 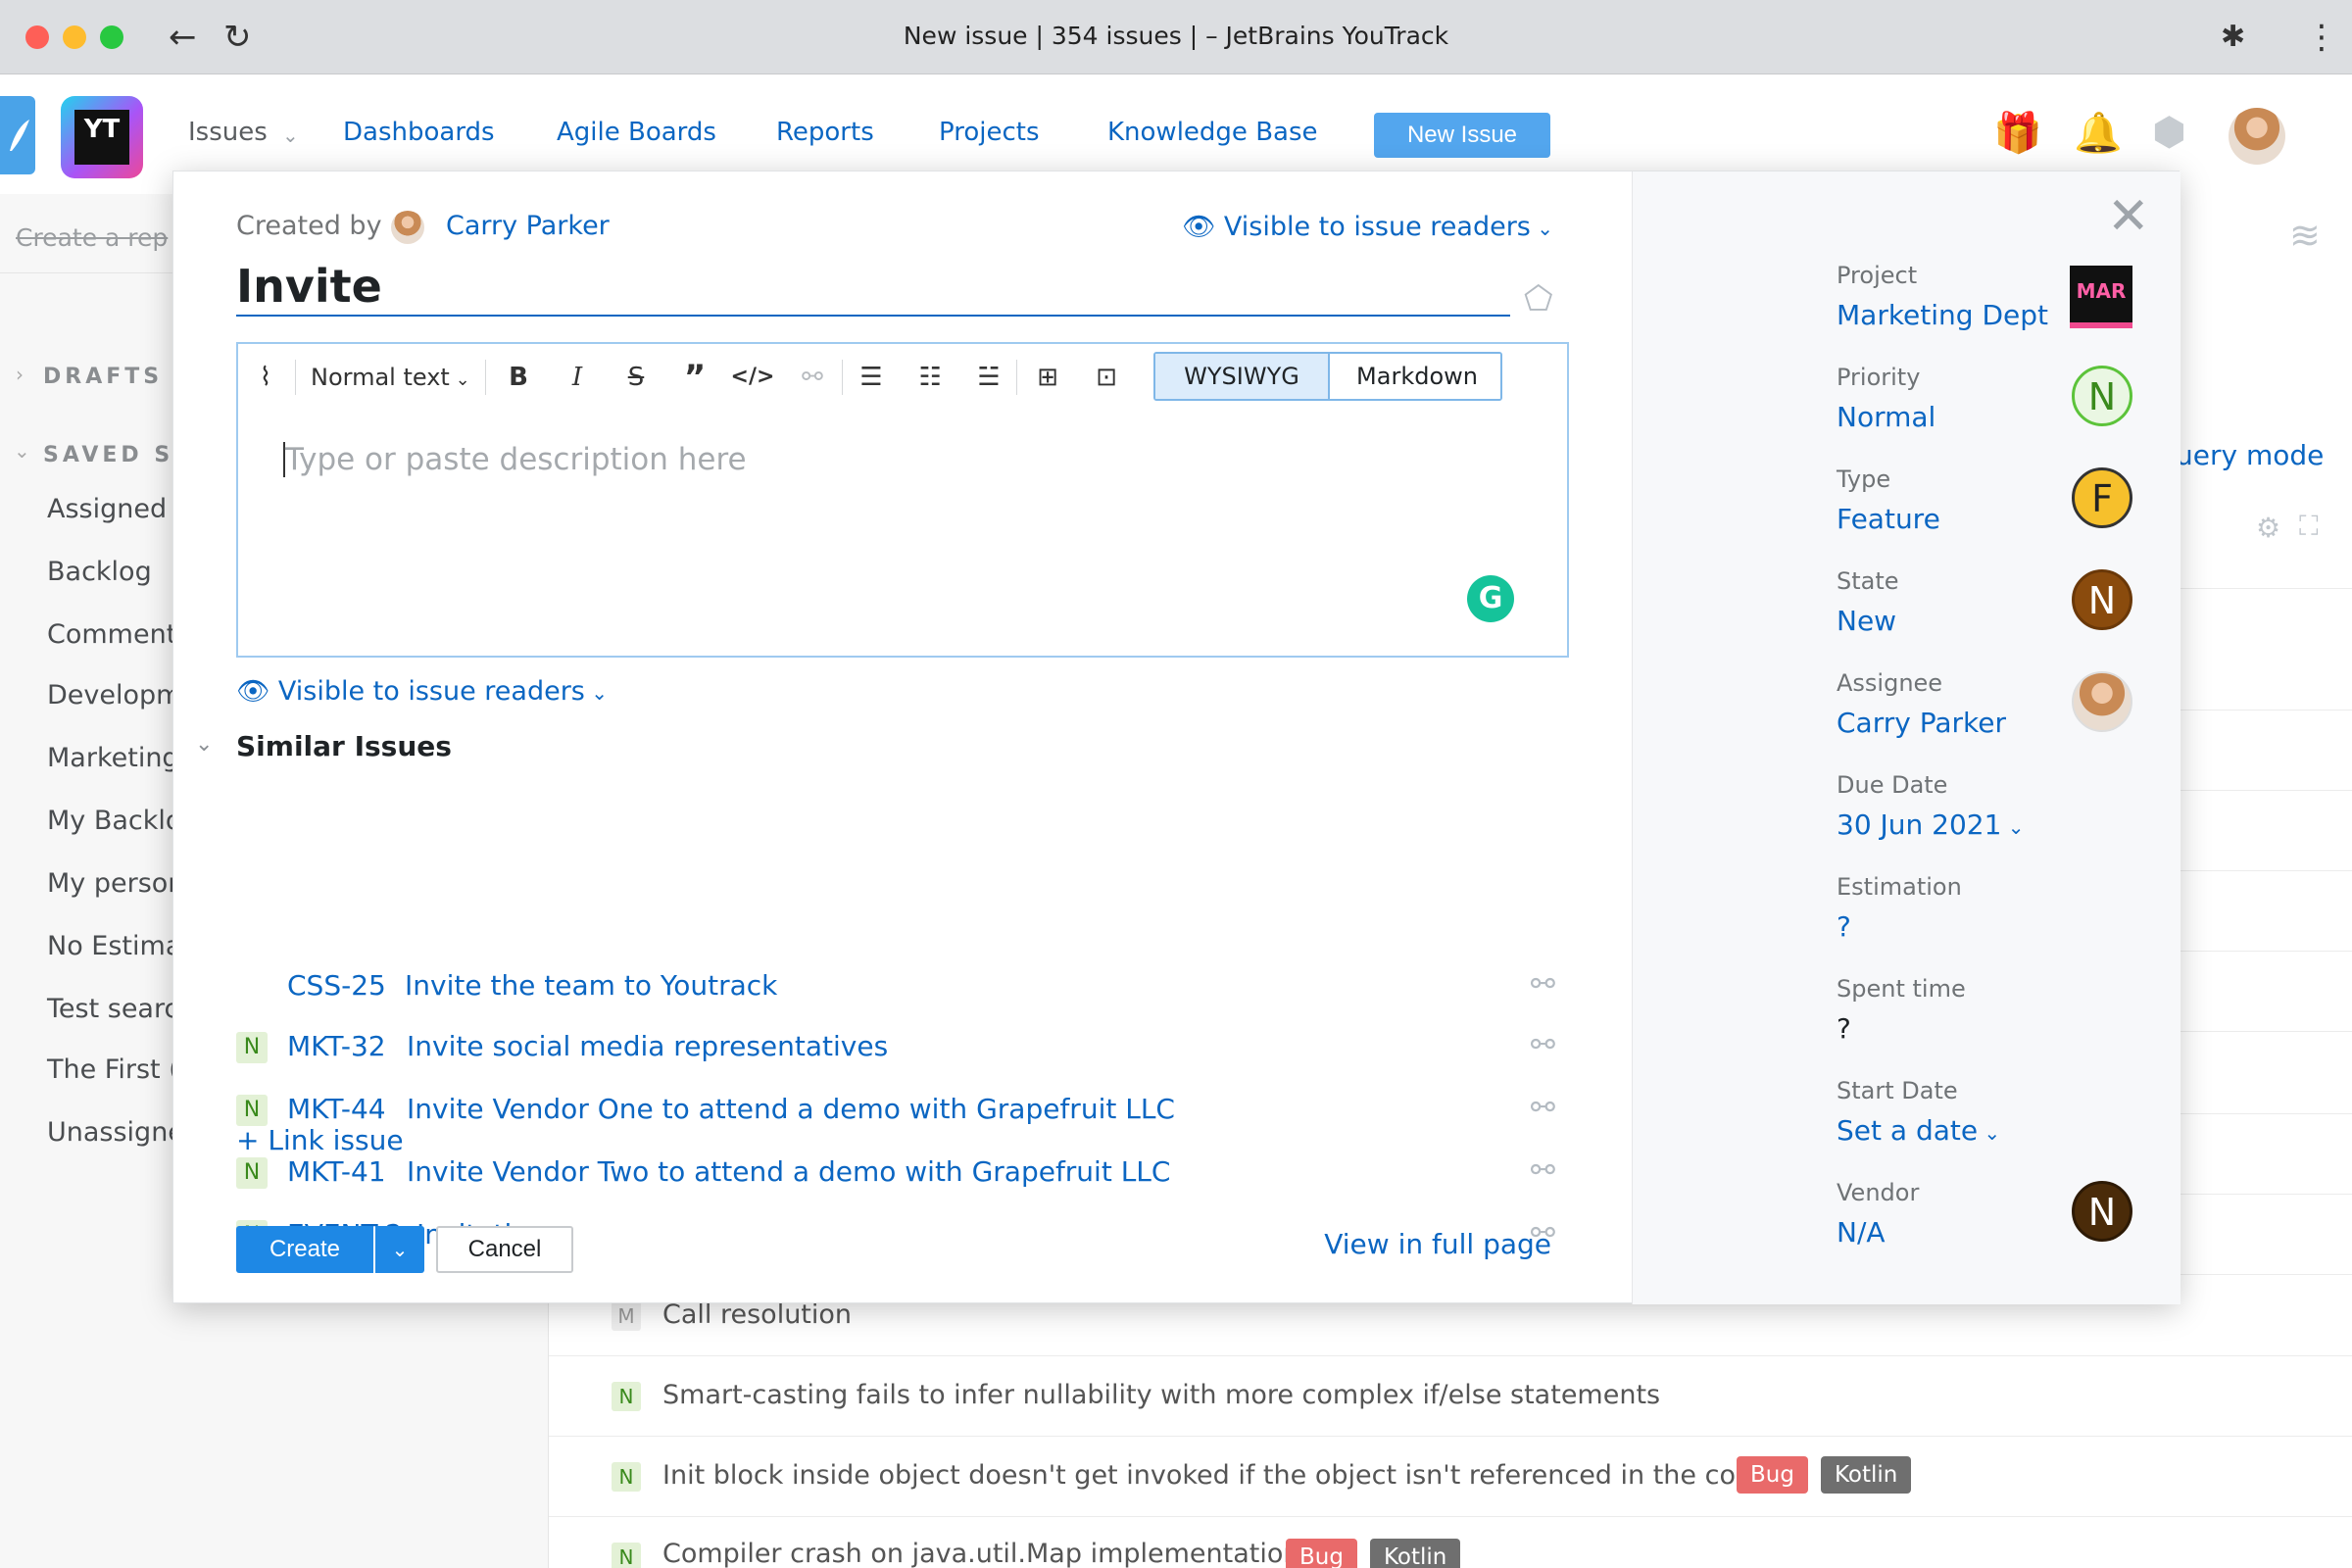 I want to click on table-icon: ⊞, so click(x=1047, y=377).